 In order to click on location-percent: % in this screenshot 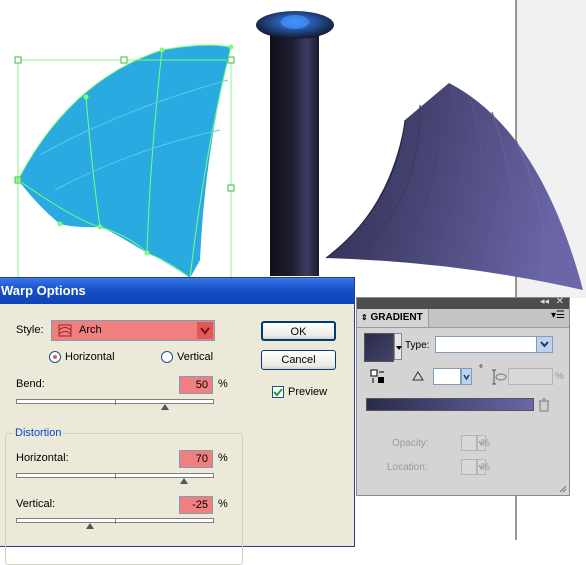, I will do `click(485, 467)`.